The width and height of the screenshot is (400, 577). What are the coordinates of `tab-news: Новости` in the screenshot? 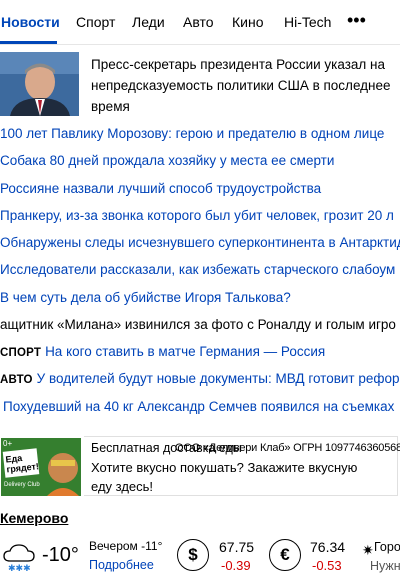 It's located at (30, 22).